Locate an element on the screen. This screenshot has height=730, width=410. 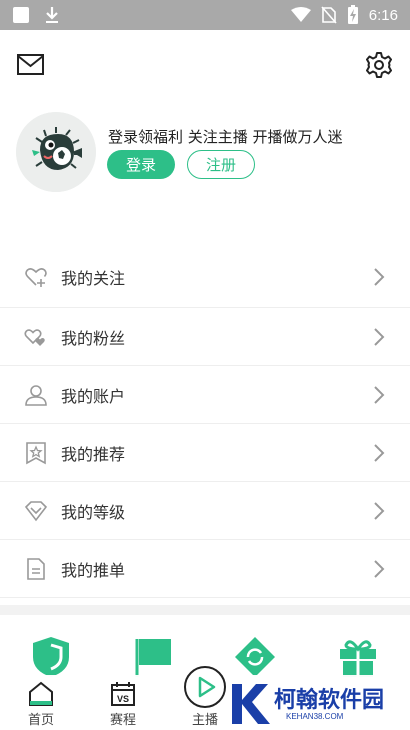
download-icon is located at coordinates (52, 15).